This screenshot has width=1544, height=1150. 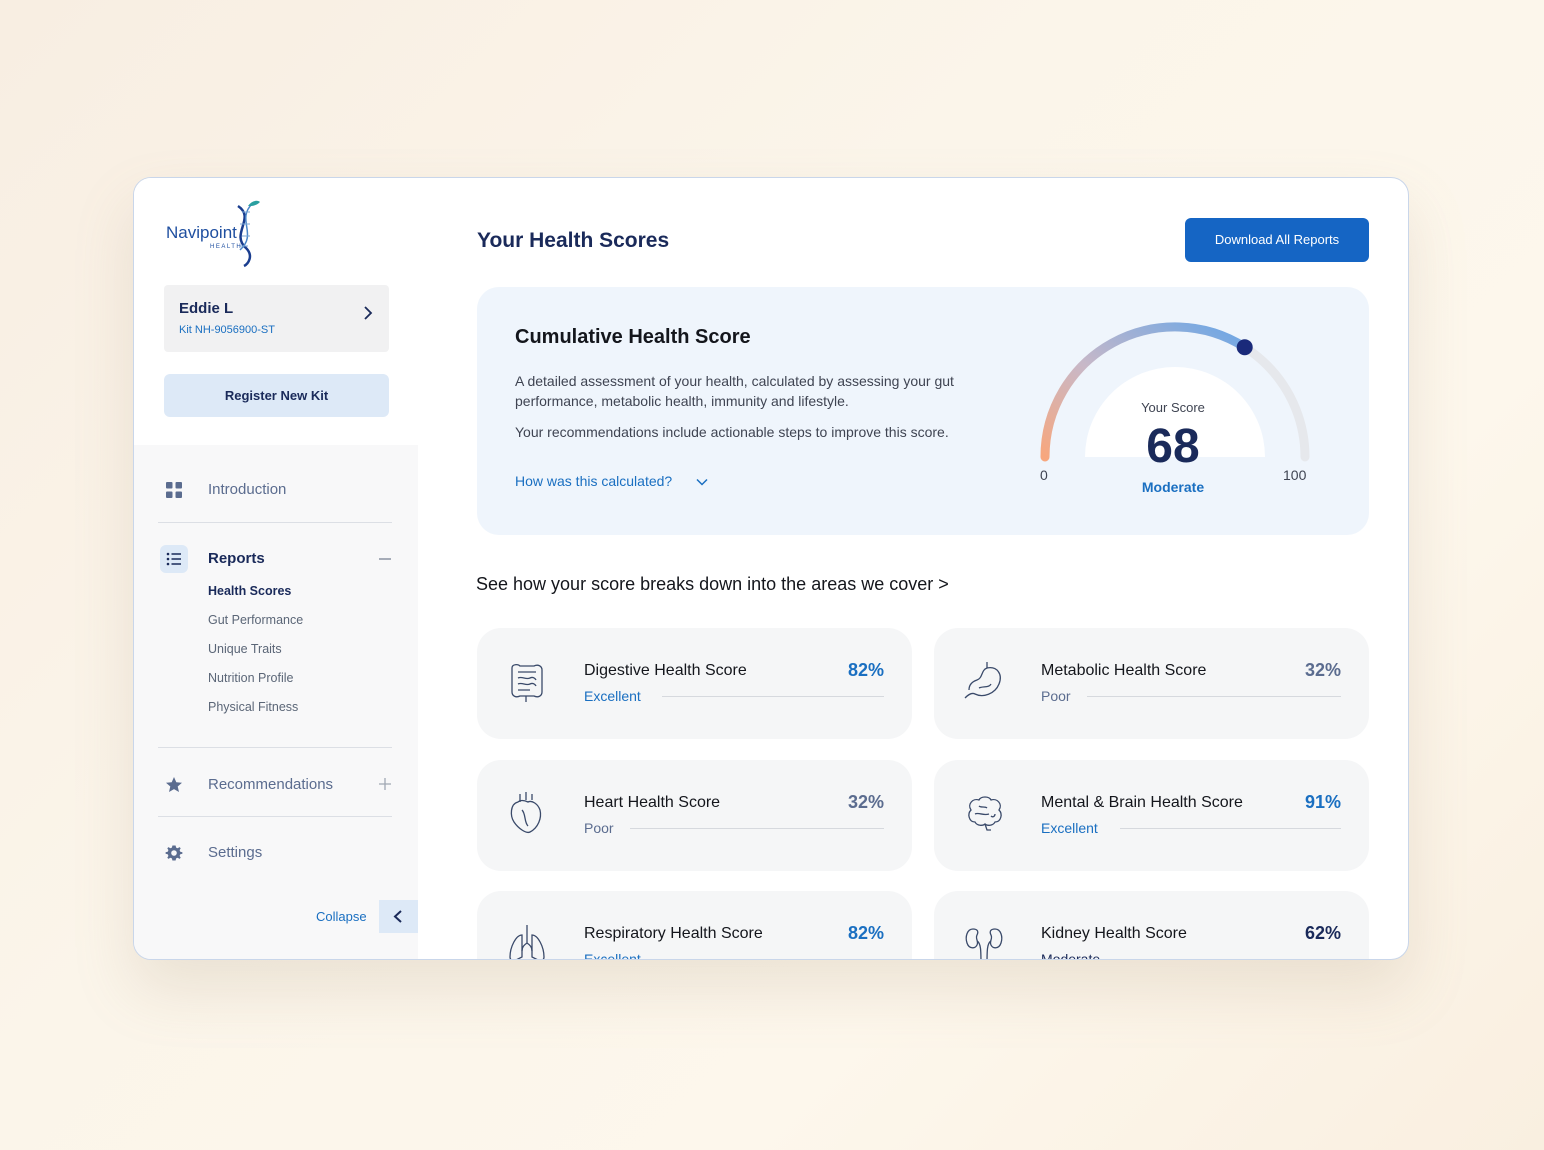 I want to click on score-card-metabolic: Metabolic Health Score 32% Poor, so click(x=1151, y=683).